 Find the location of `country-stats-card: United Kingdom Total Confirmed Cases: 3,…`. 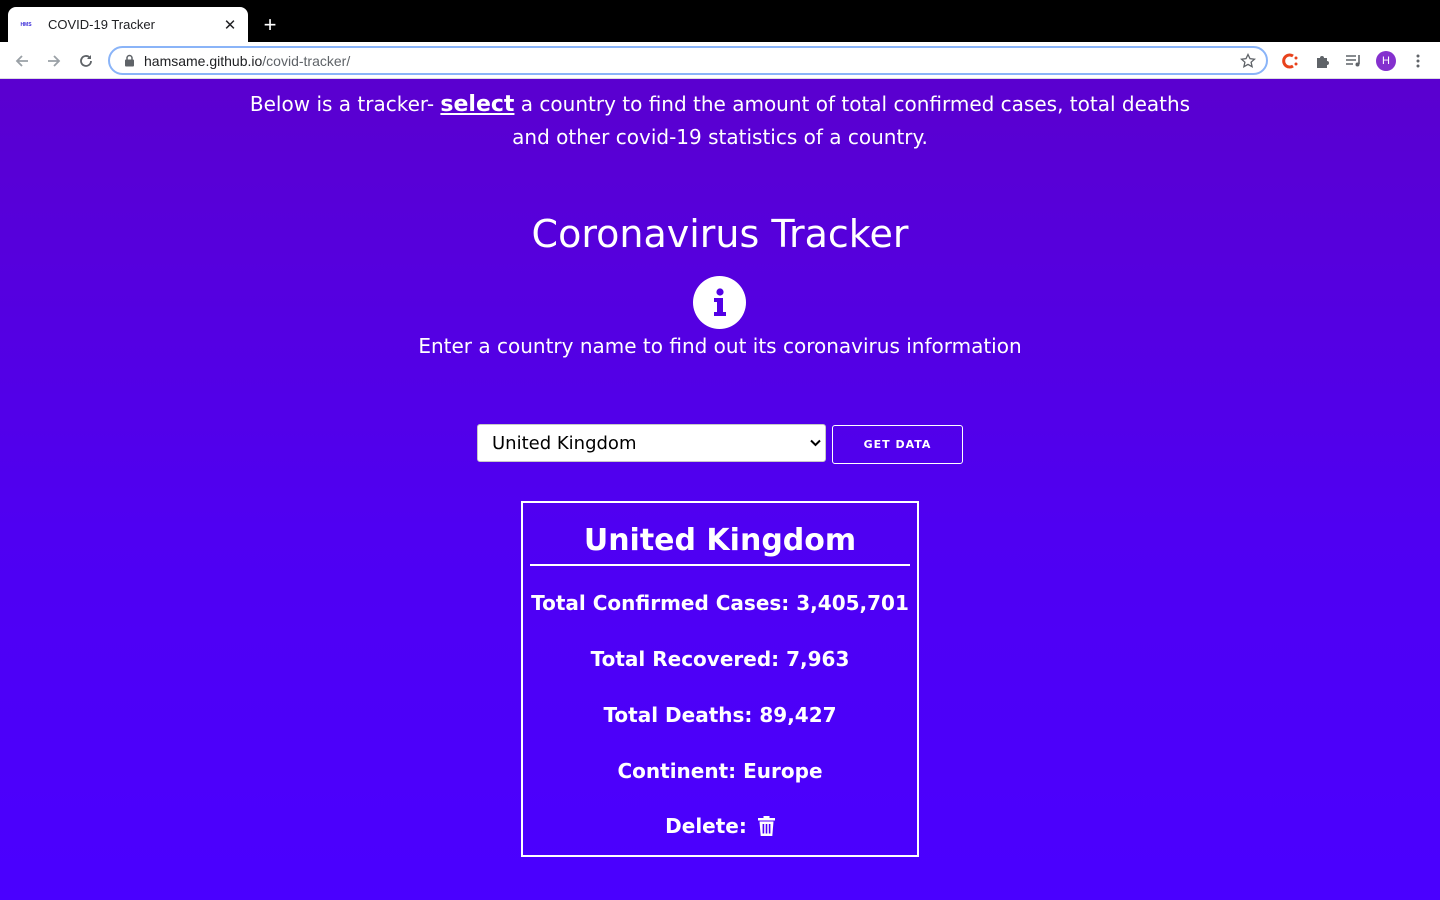

country-stats-card: United Kingdom Total Confirmed Cases: 3,… is located at coordinates (720, 679).